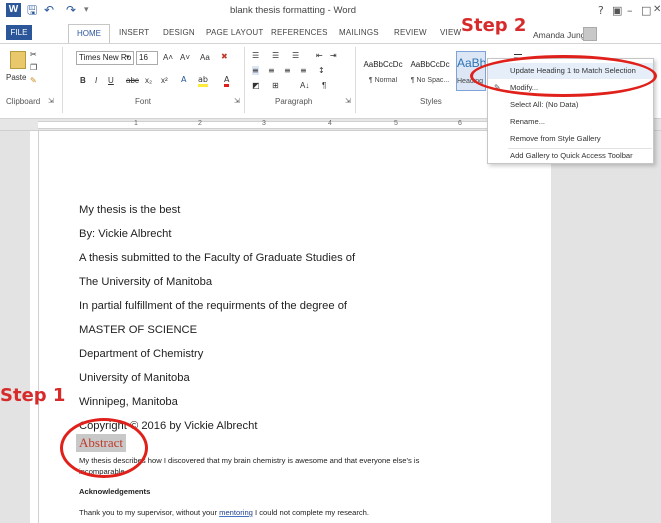 The width and height of the screenshot is (661, 523). I want to click on bold-button: B, so click(83, 80).